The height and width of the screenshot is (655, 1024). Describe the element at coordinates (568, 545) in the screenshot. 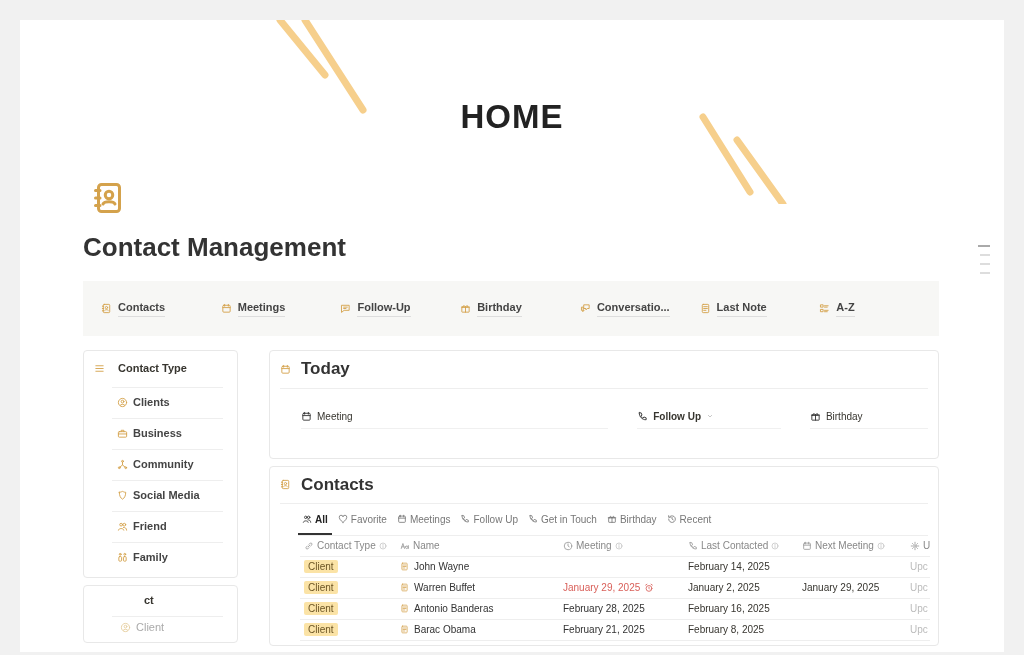

I see `clock-icon` at that location.